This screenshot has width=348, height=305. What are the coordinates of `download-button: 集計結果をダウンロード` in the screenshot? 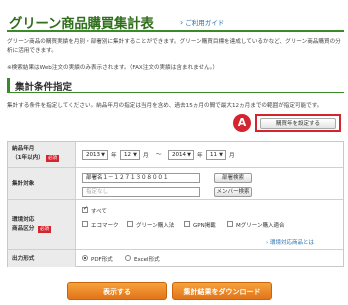 It's located at (222, 291).